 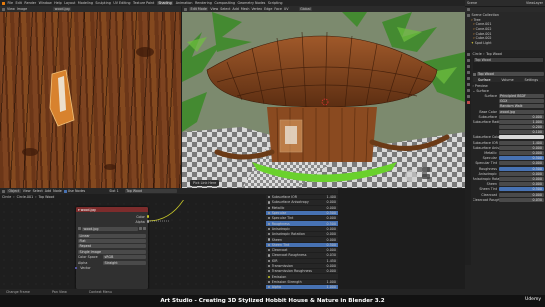 I want to click on outliner-item: ✦ Spot Light, so click(x=505, y=43).